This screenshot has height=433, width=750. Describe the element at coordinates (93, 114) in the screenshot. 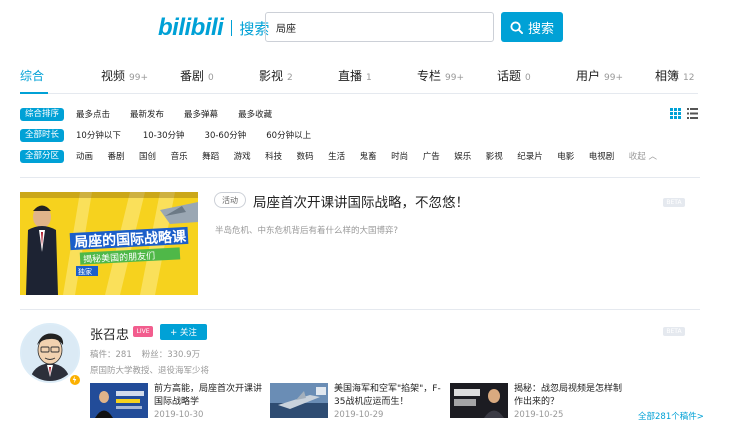

I see `filter-option: 最多点击` at that location.